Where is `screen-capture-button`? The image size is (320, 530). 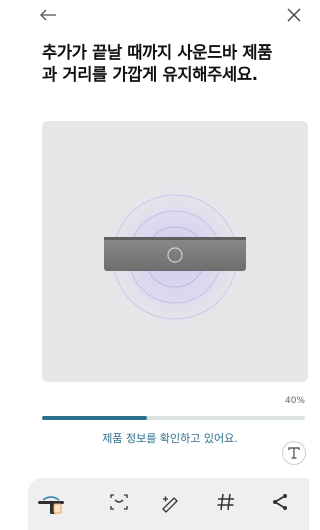
screen-capture-button is located at coordinates (50, 502).